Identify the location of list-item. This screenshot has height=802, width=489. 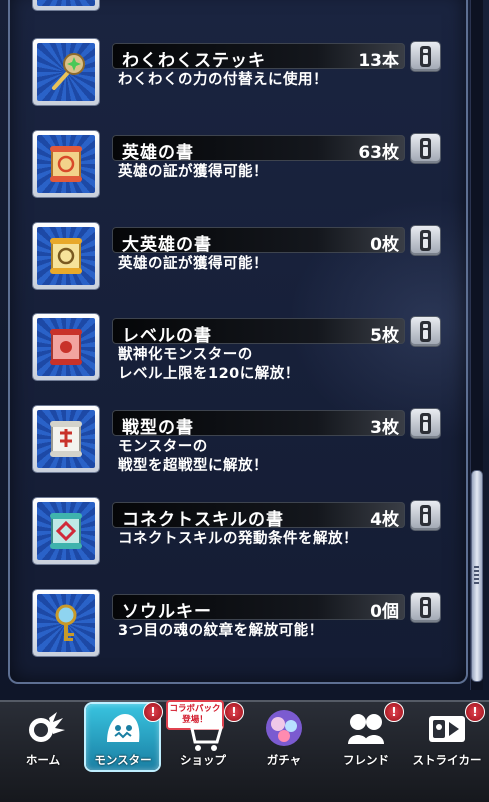
(240, 9).